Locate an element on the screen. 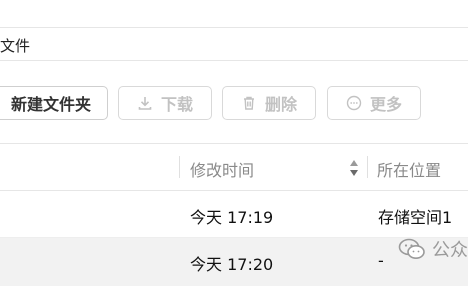  path-title-row: 文件 is located at coordinates (234, 44).